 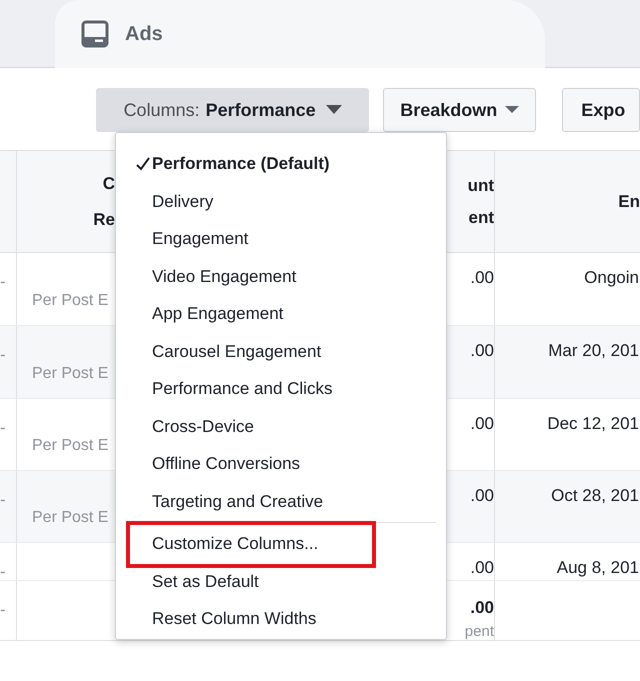 What do you see at coordinates (281, 389) in the screenshot?
I see `menu-item: Performance and Clicks` at bounding box center [281, 389].